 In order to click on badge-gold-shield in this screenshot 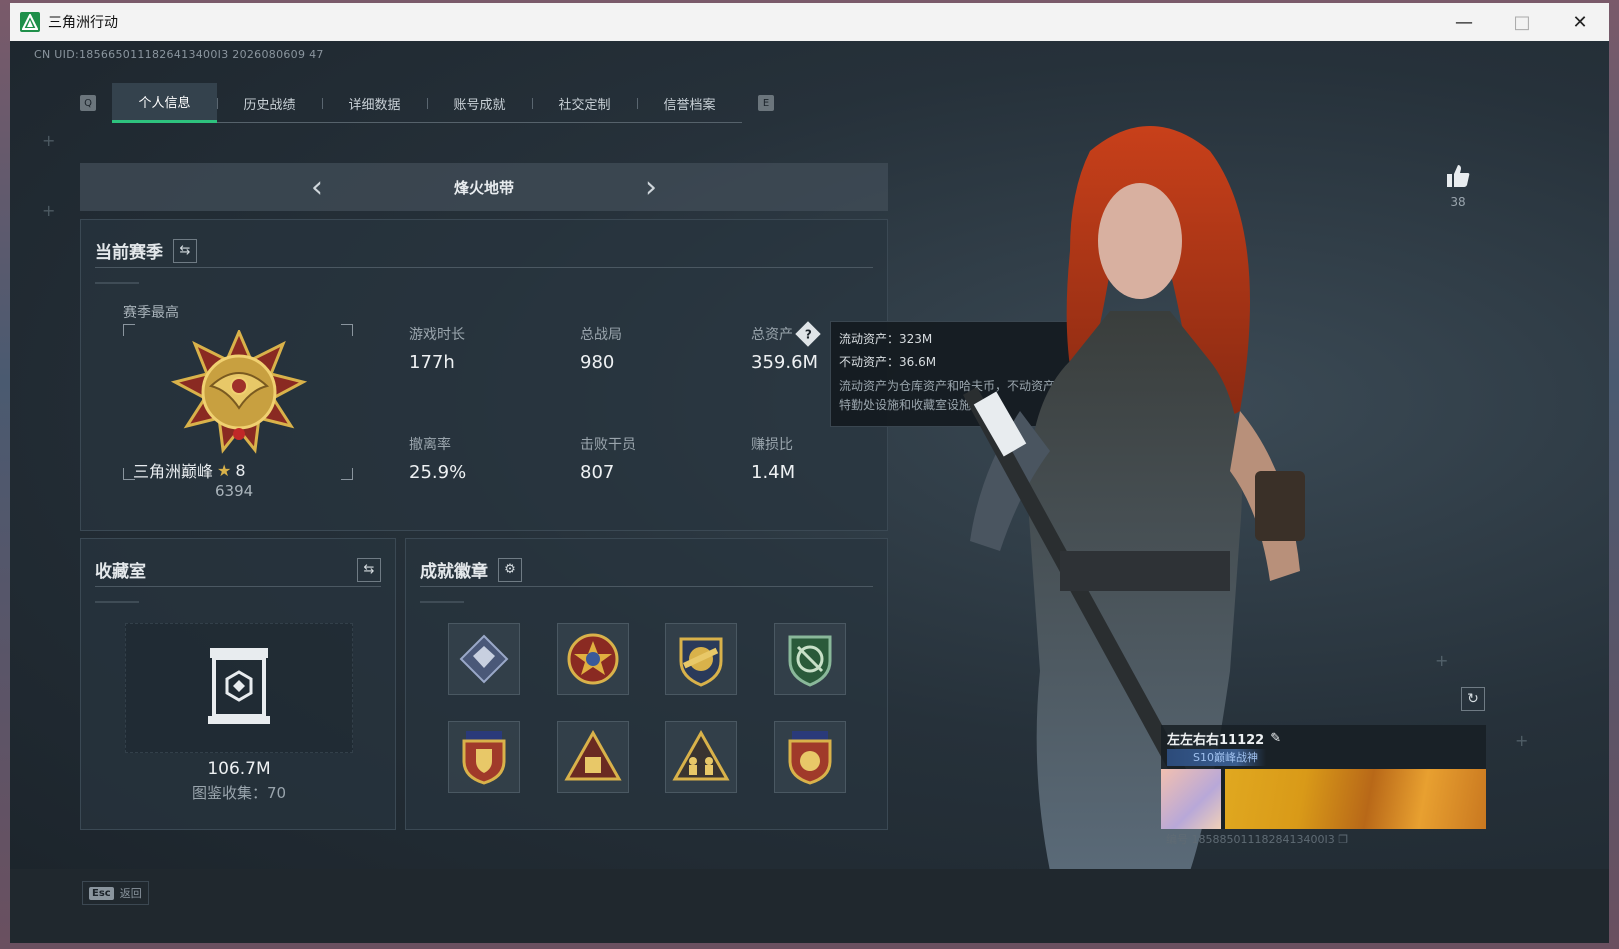, I will do `click(810, 757)`.